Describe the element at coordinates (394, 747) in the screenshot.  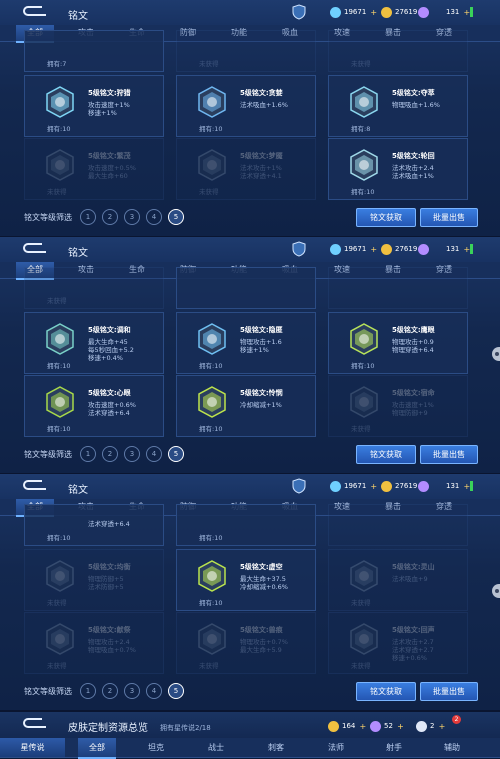
I see `tab-5: 射手` at that location.